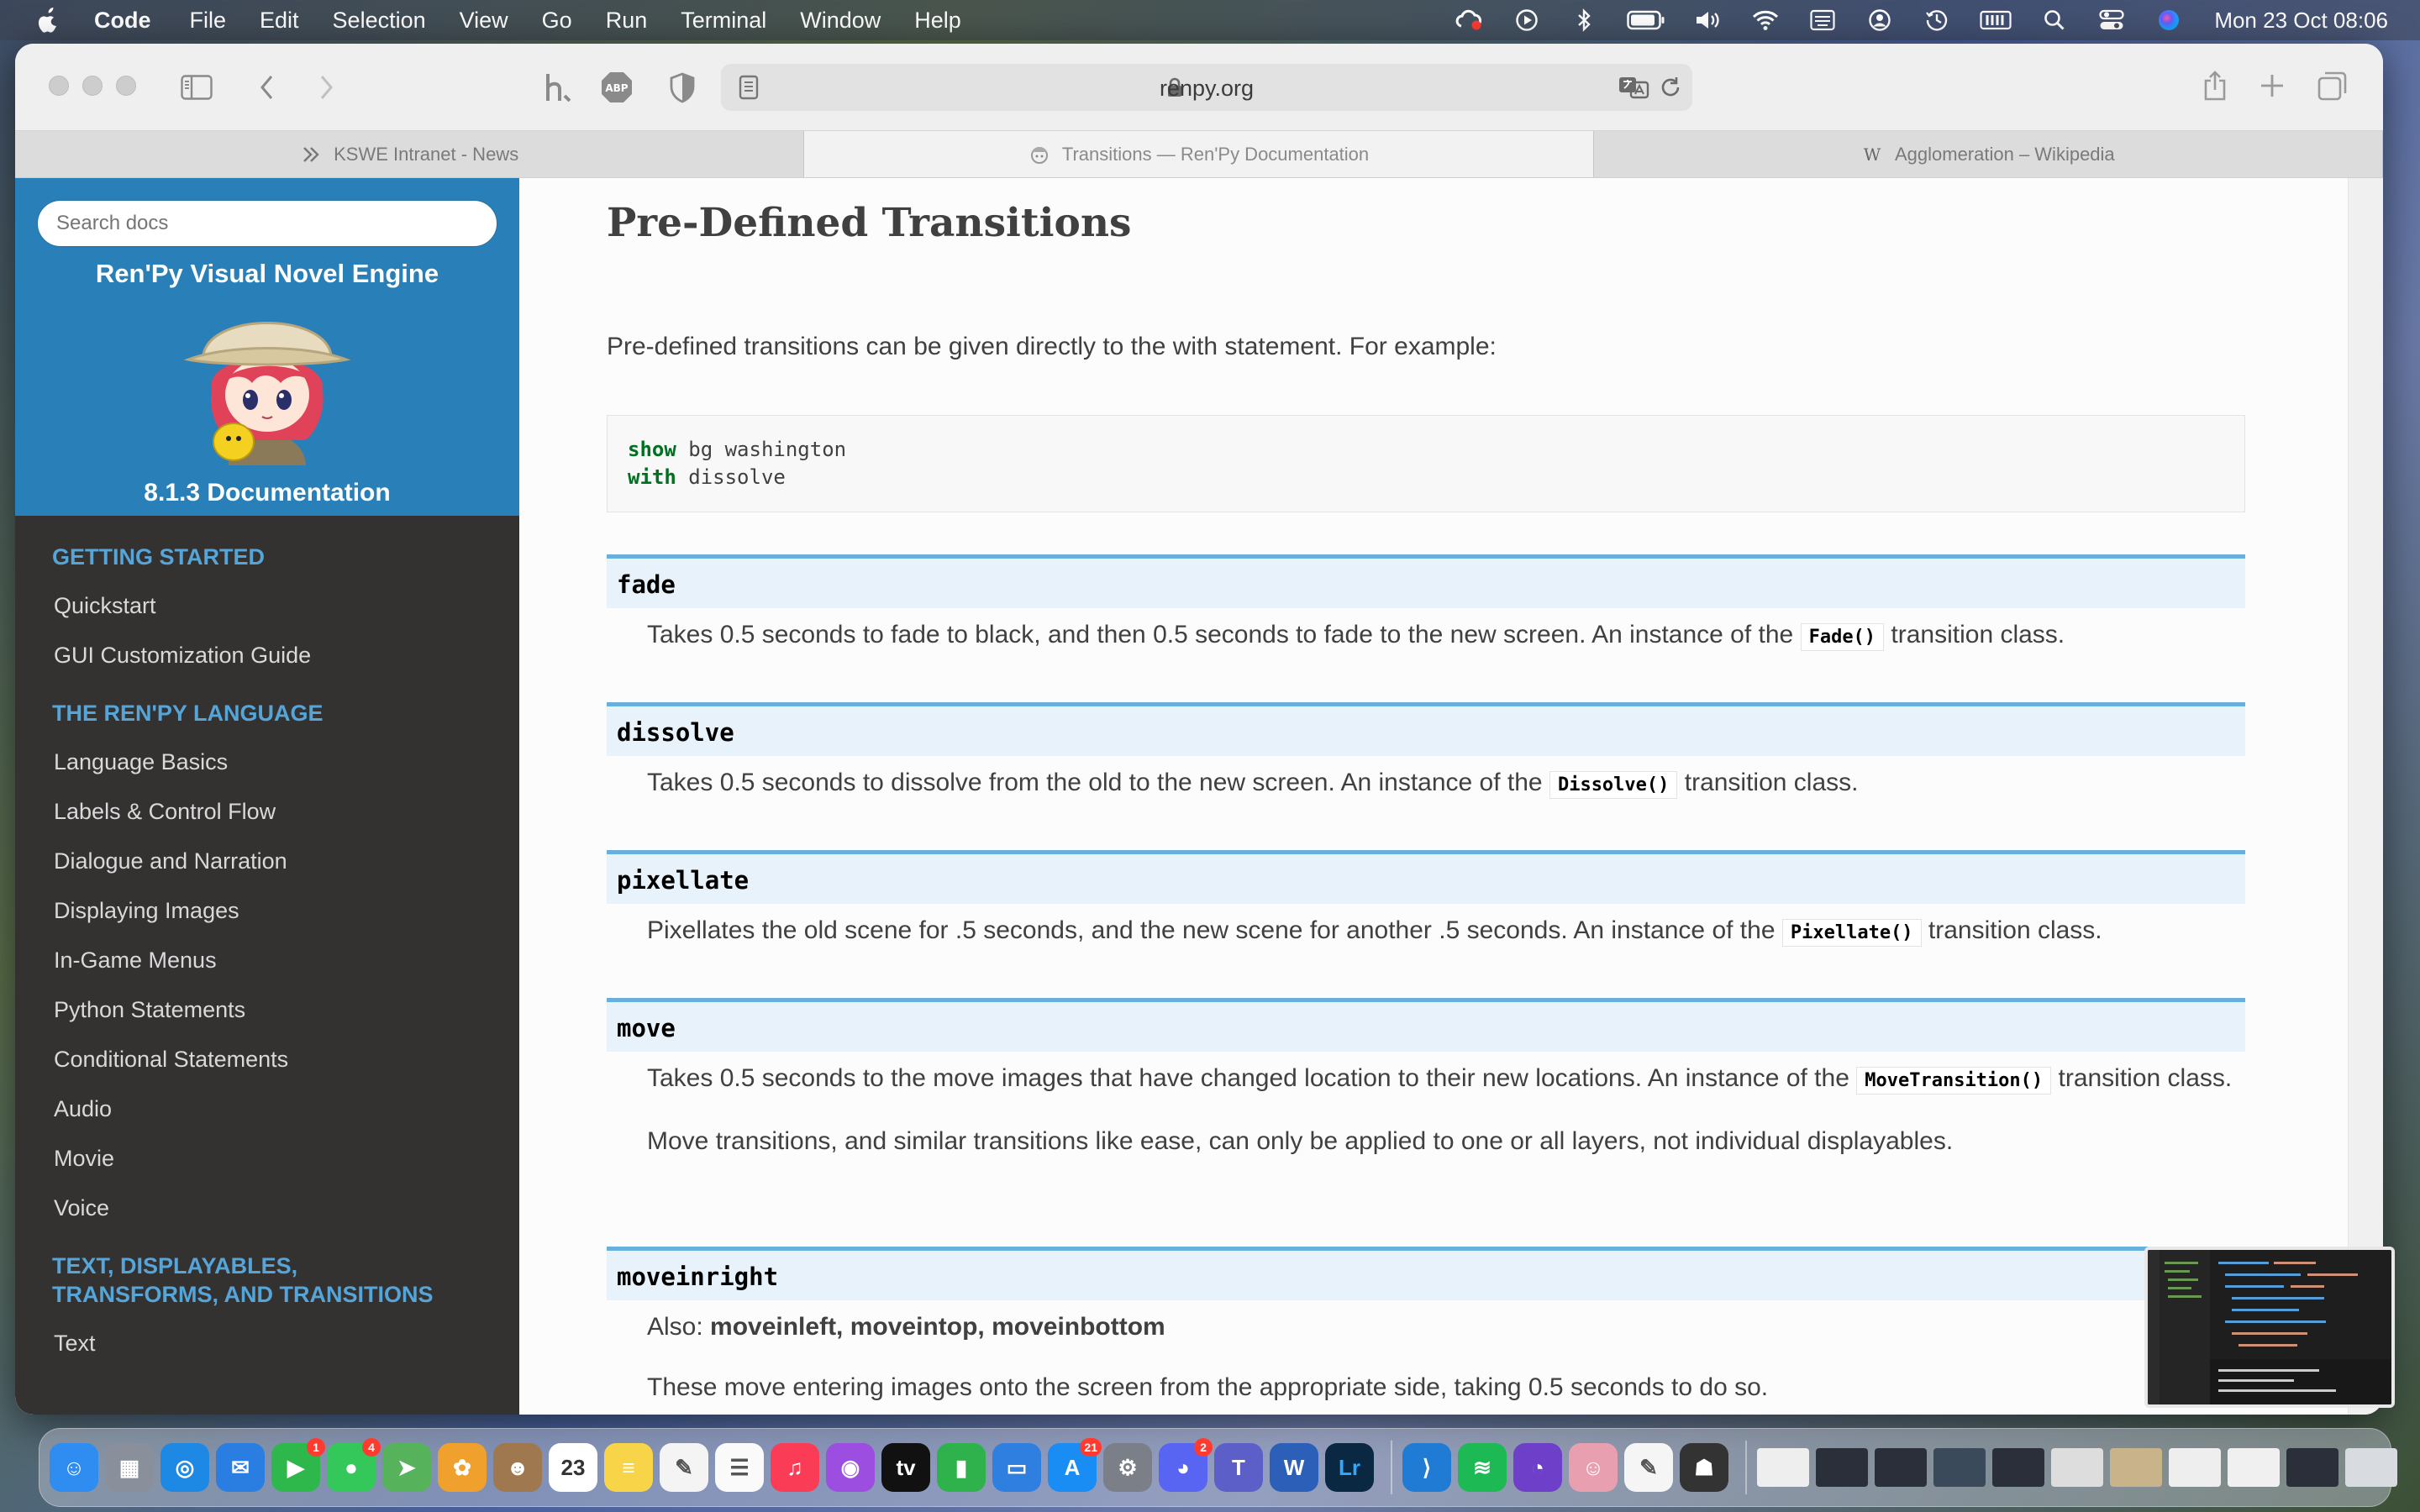 The image size is (2420, 1512). I want to click on reminders-icon: ☰, so click(739, 1467).